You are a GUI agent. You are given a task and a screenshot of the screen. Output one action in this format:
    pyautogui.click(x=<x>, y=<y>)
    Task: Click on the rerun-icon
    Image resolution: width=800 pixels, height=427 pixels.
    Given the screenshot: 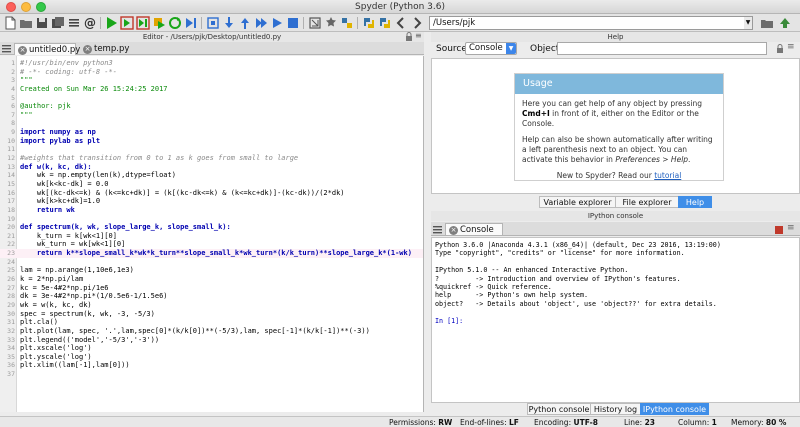 What is the action you would take?
    pyautogui.click(x=175, y=23)
    